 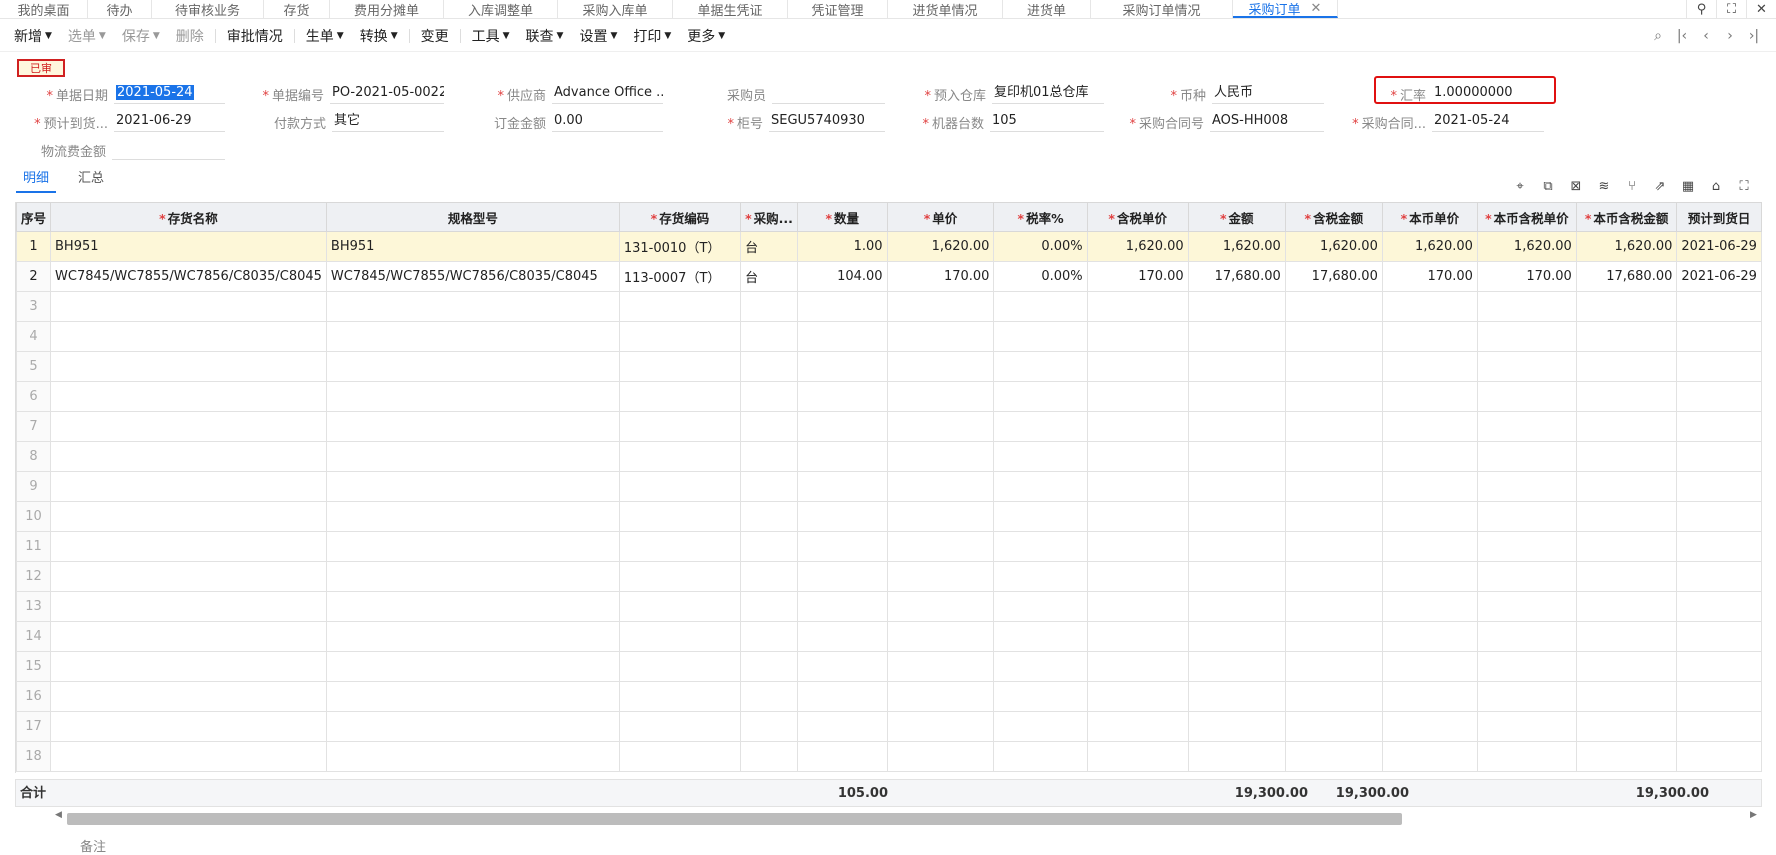 I want to click on col-item-code: * 存货编码, so click(x=680, y=217).